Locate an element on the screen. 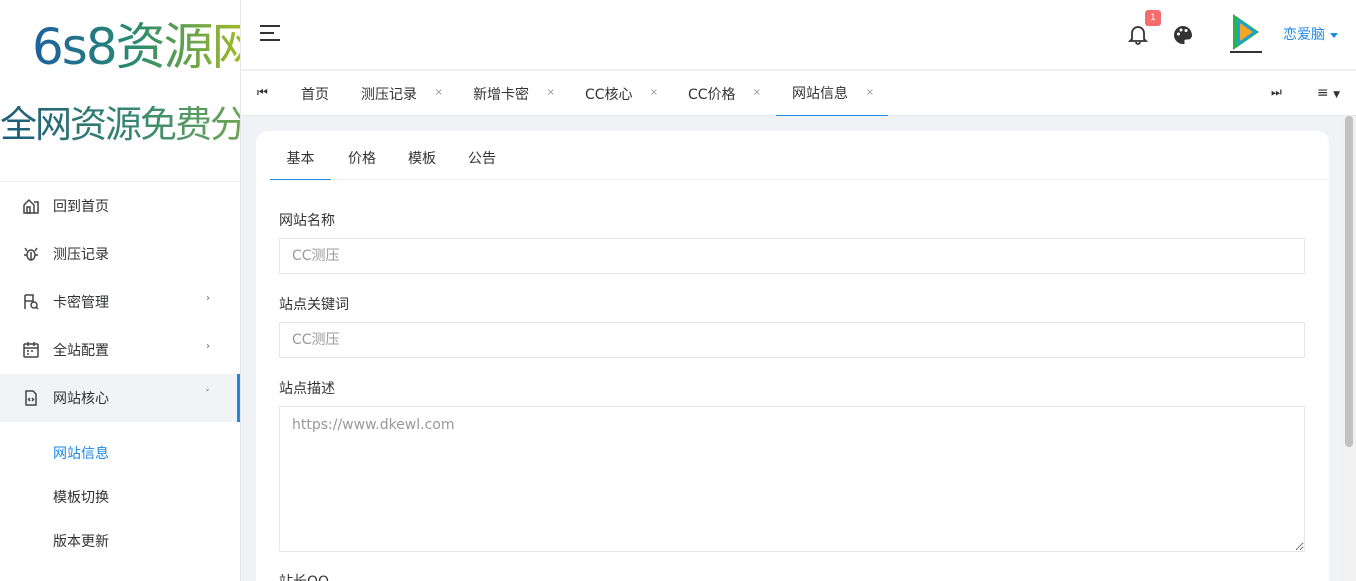  notification-badge: 1 is located at coordinates (1153, 18).